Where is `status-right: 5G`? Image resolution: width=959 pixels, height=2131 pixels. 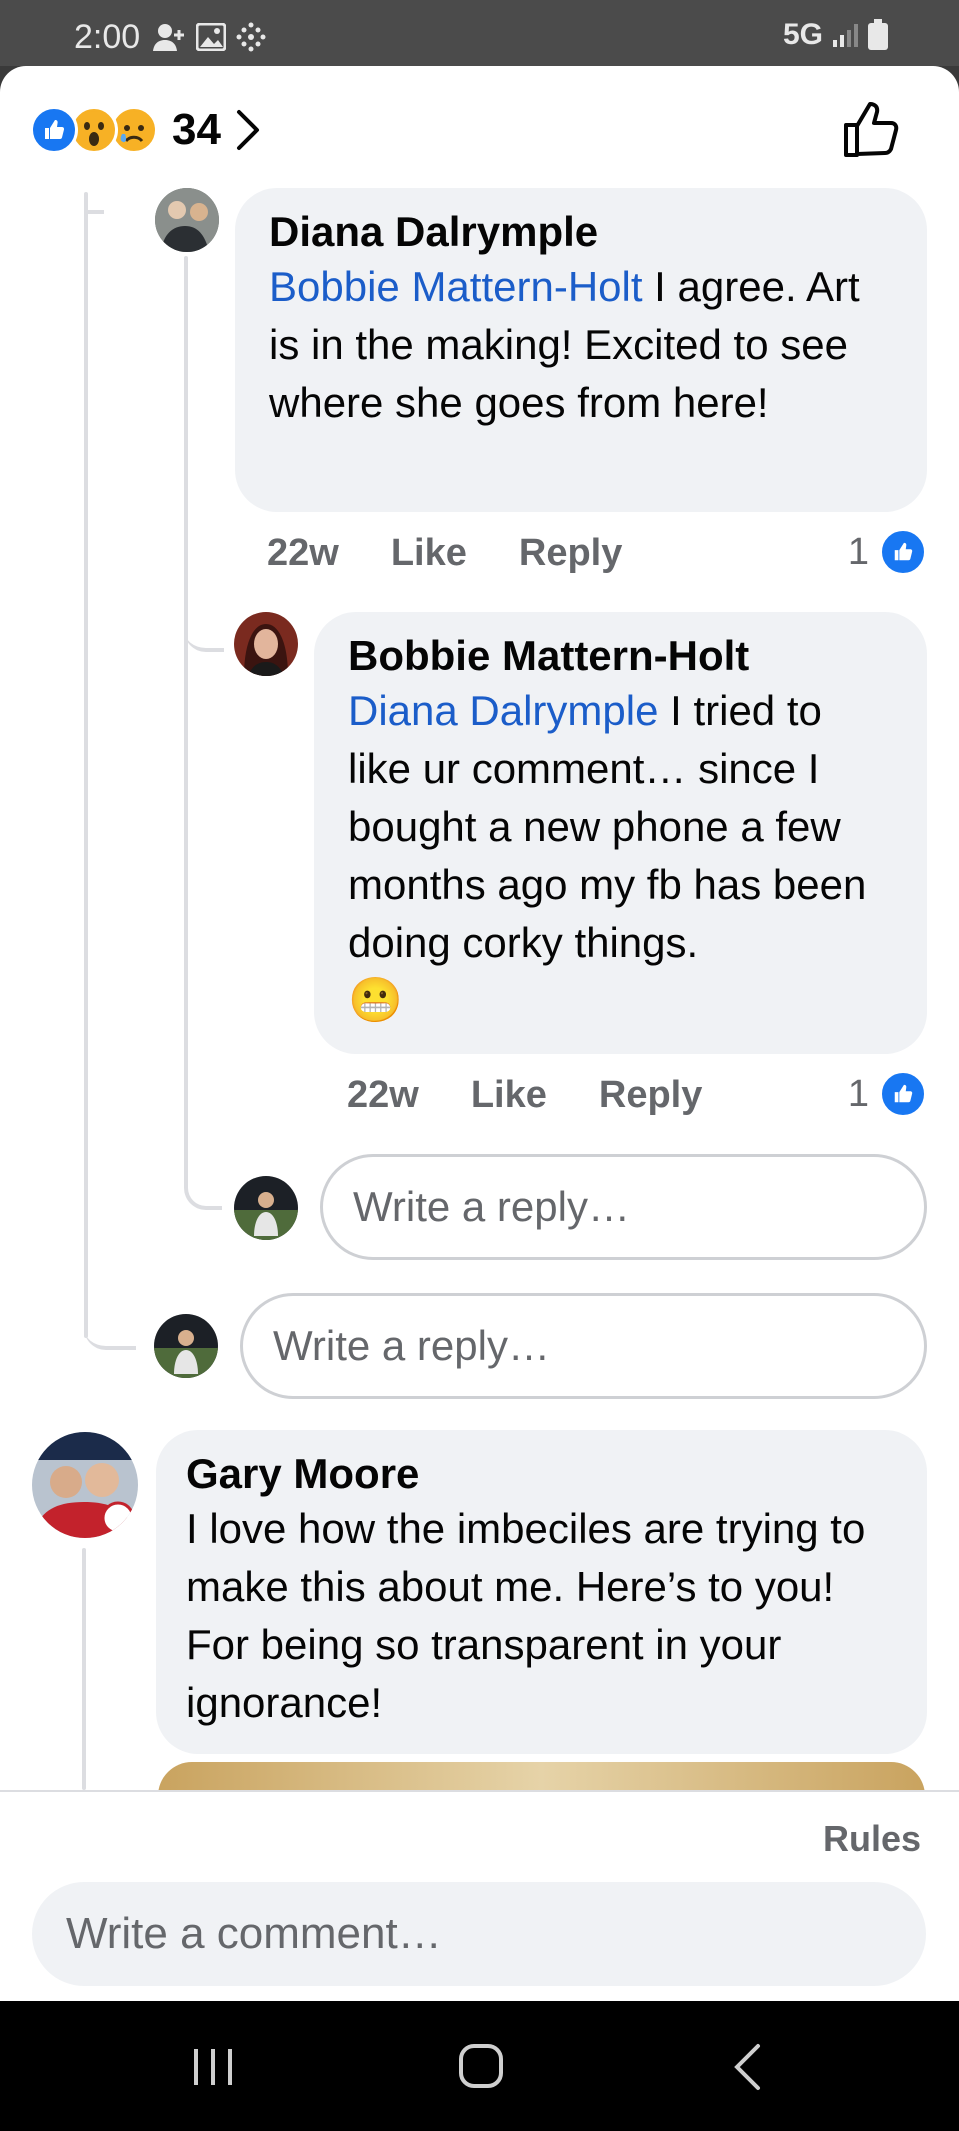 status-right: 5G is located at coordinates (836, 35).